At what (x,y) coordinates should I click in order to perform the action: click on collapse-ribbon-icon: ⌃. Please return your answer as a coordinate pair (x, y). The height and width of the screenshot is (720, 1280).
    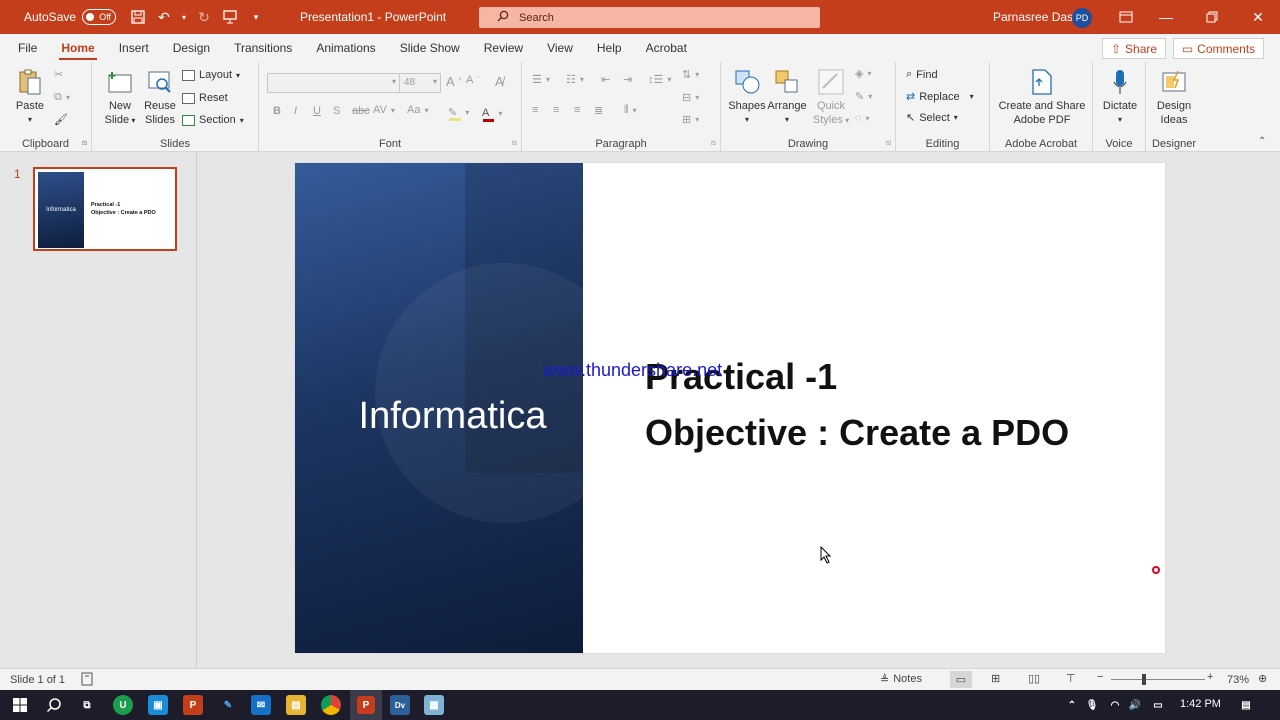
    Looking at the image, I should click on (1262, 141).